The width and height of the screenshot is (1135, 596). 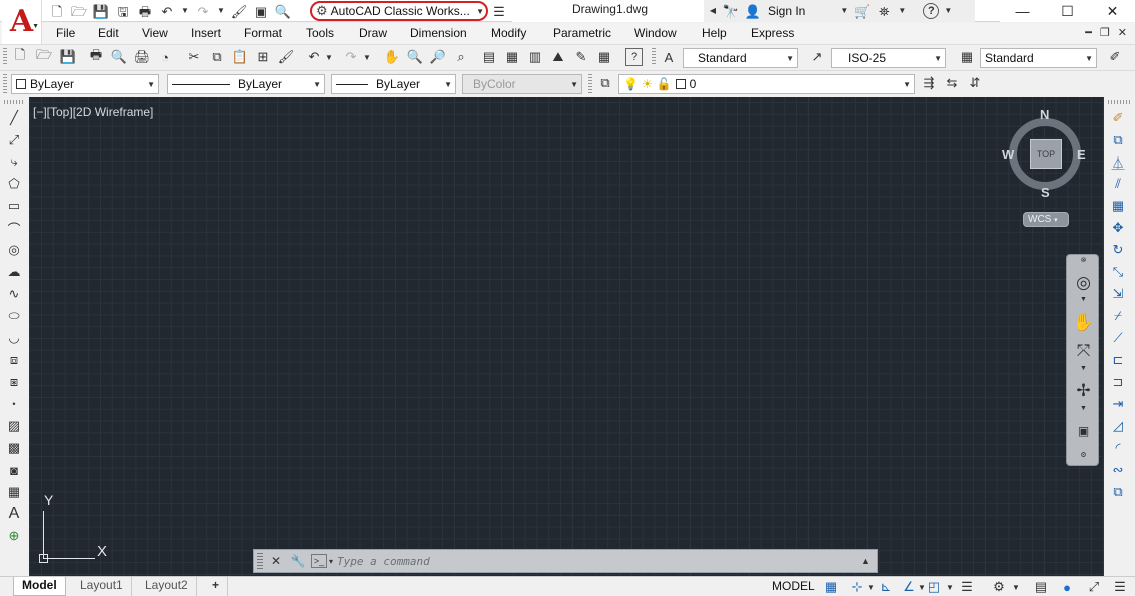 What do you see at coordinates (165, 57) in the screenshot?
I see `3d-dwf-icon: ◔` at bounding box center [165, 57].